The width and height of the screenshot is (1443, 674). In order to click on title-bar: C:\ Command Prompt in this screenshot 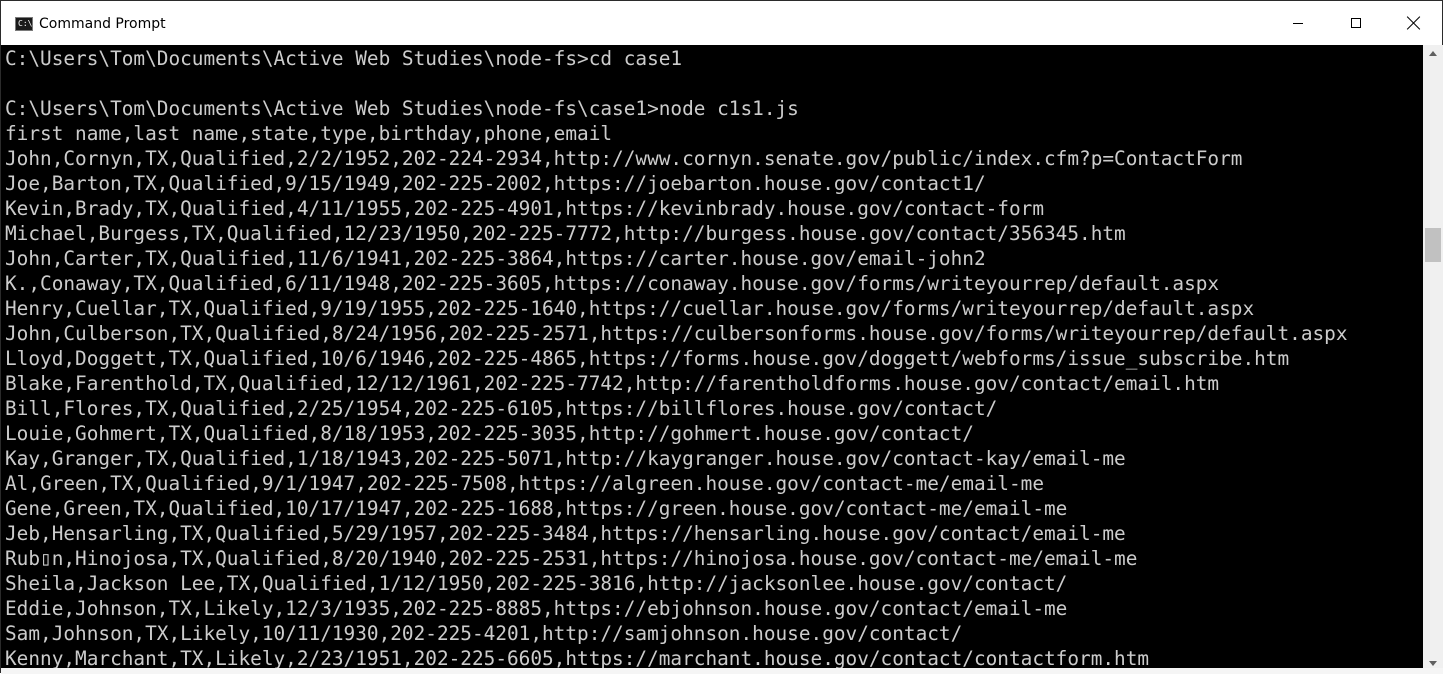, I will do `click(721, 23)`.